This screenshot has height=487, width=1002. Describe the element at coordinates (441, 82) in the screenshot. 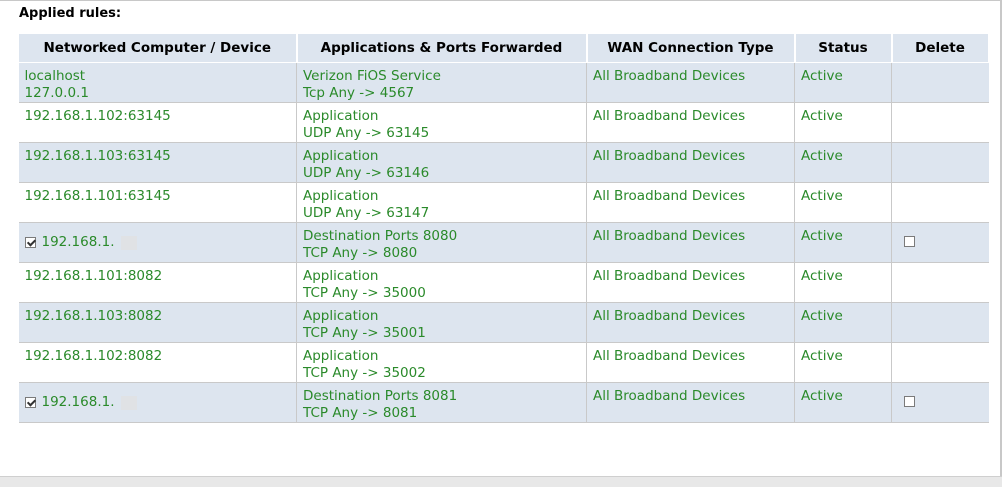

I see `application-cell: Verizon FiOS Service Tcp Any -> 4567` at that location.